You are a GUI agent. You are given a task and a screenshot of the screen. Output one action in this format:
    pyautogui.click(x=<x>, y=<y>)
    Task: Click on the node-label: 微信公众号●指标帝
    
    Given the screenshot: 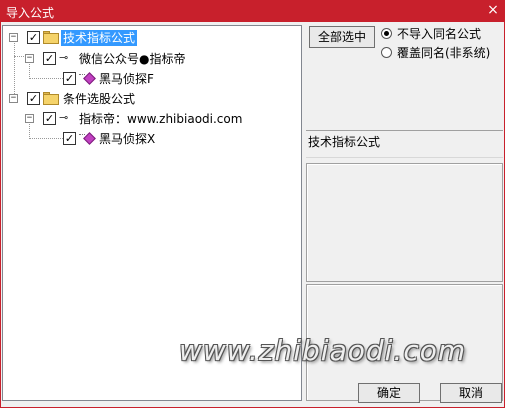 What is the action you would take?
    pyautogui.click(x=132, y=59)
    